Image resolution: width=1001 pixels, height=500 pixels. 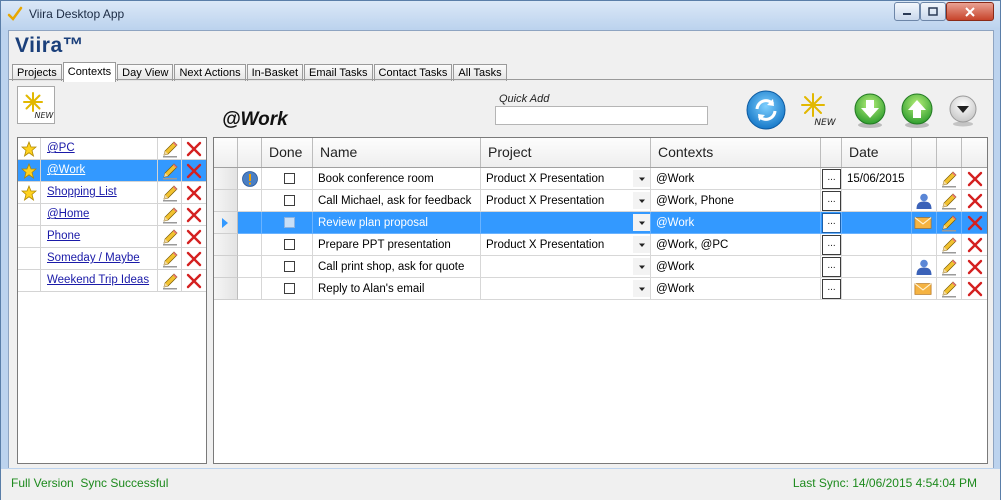 What do you see at coordinates (68, 214) in the screenshot?
I see `context-label: @Home` at bounding box center [68, 214].